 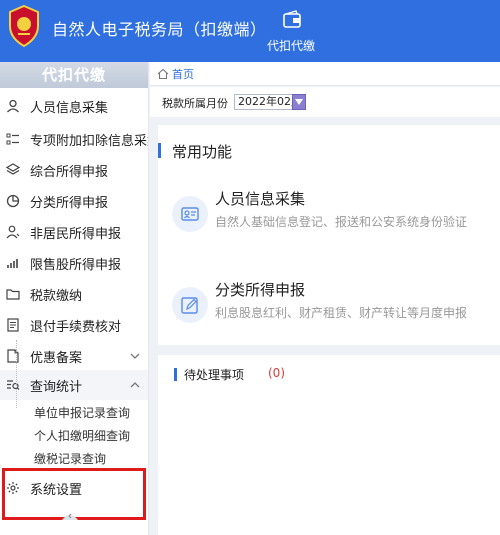 What do you see at coordinates (202, 152) in the screenshot?
I see `common-functions-title: 常用功能` at bounding box center [202, 152].